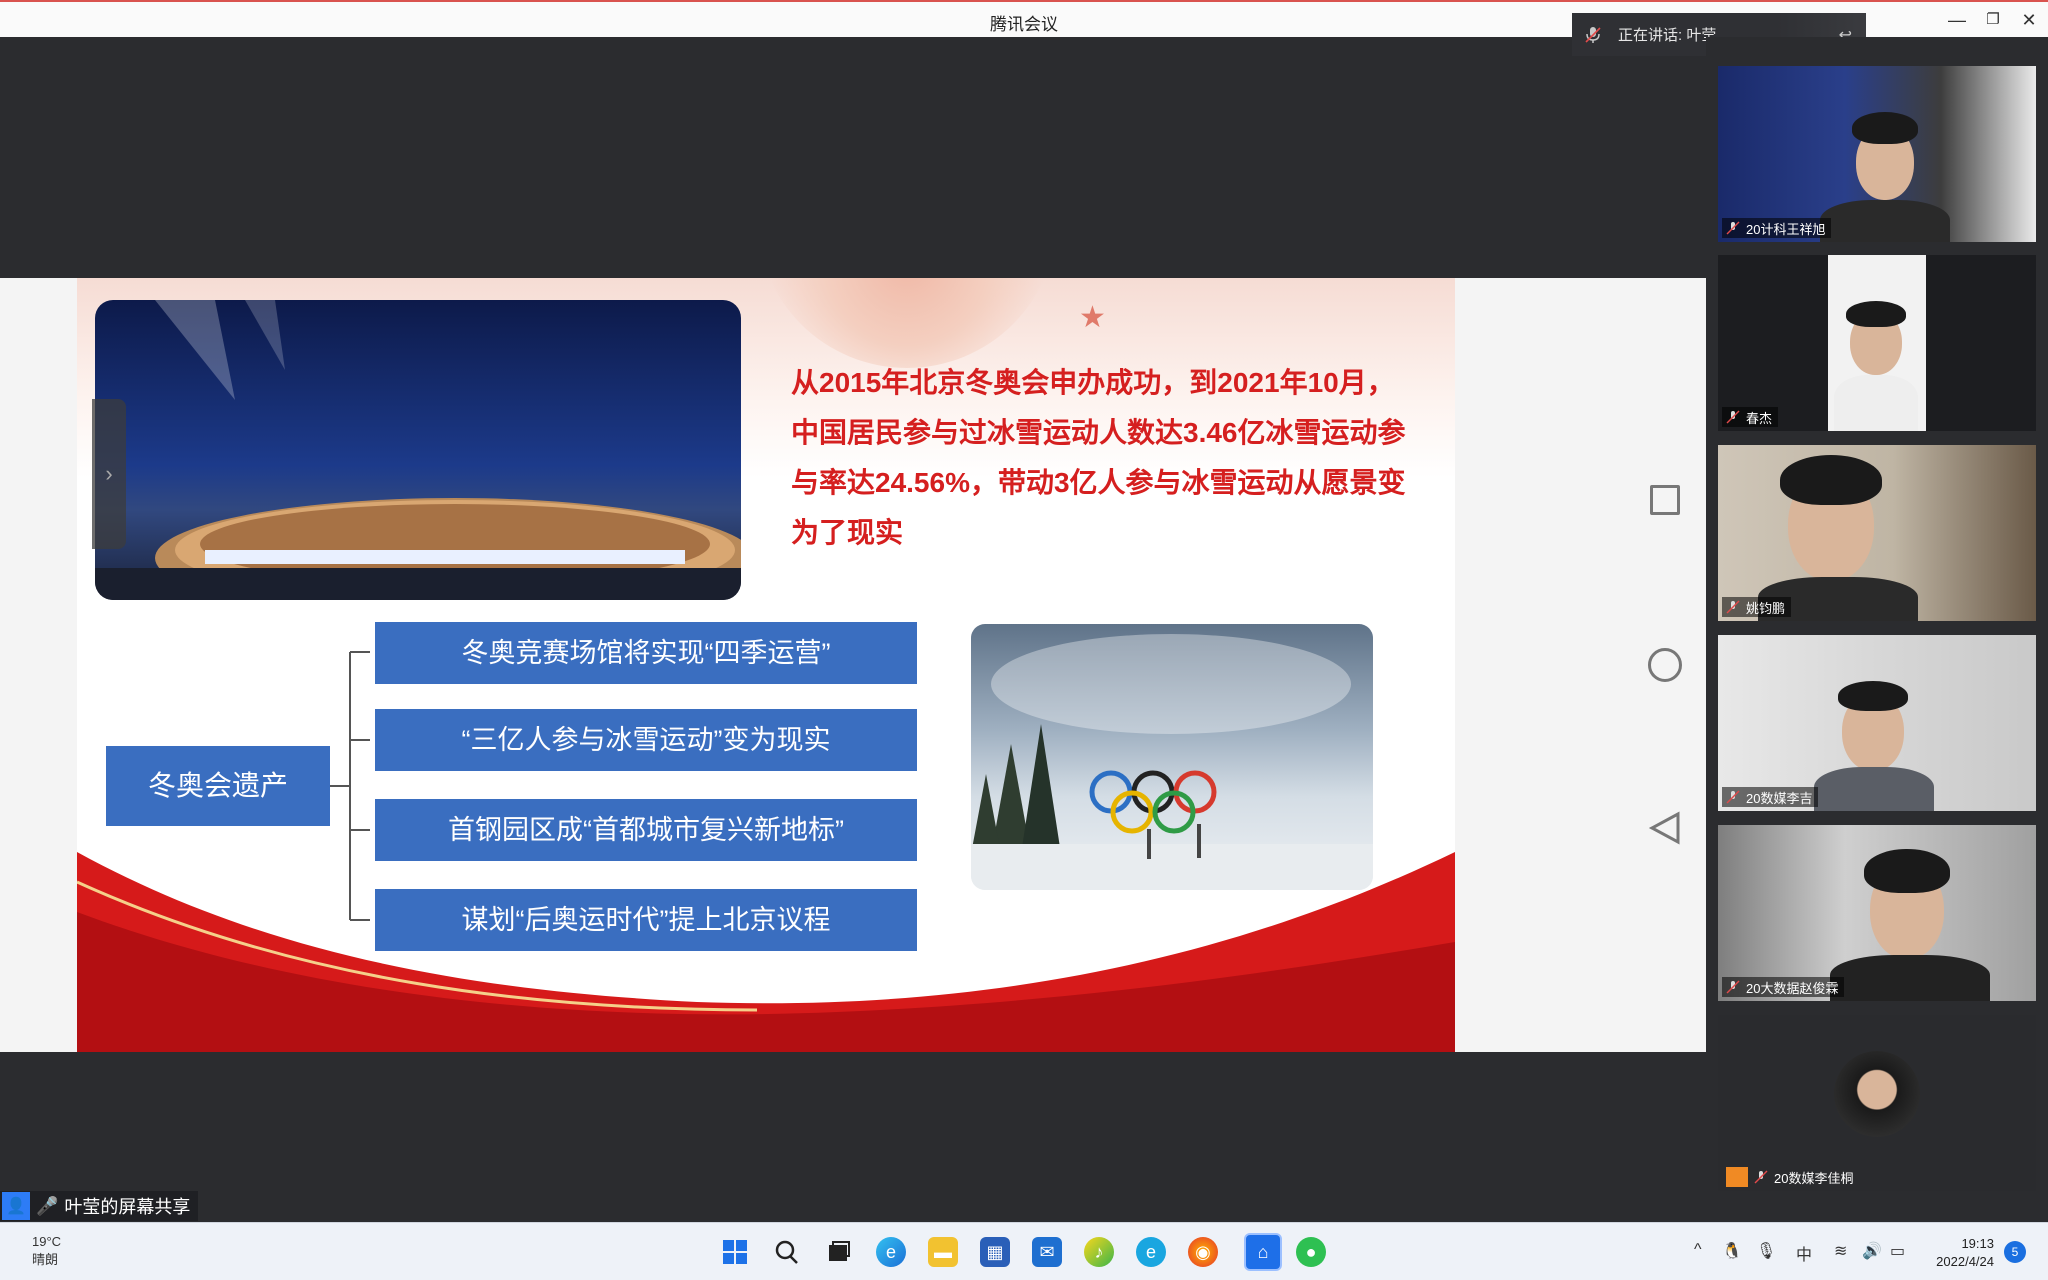 The width and height of the screenshot is (2048, 1280). I want to click on firefox-icon: ◉, so click(1203, 1252).